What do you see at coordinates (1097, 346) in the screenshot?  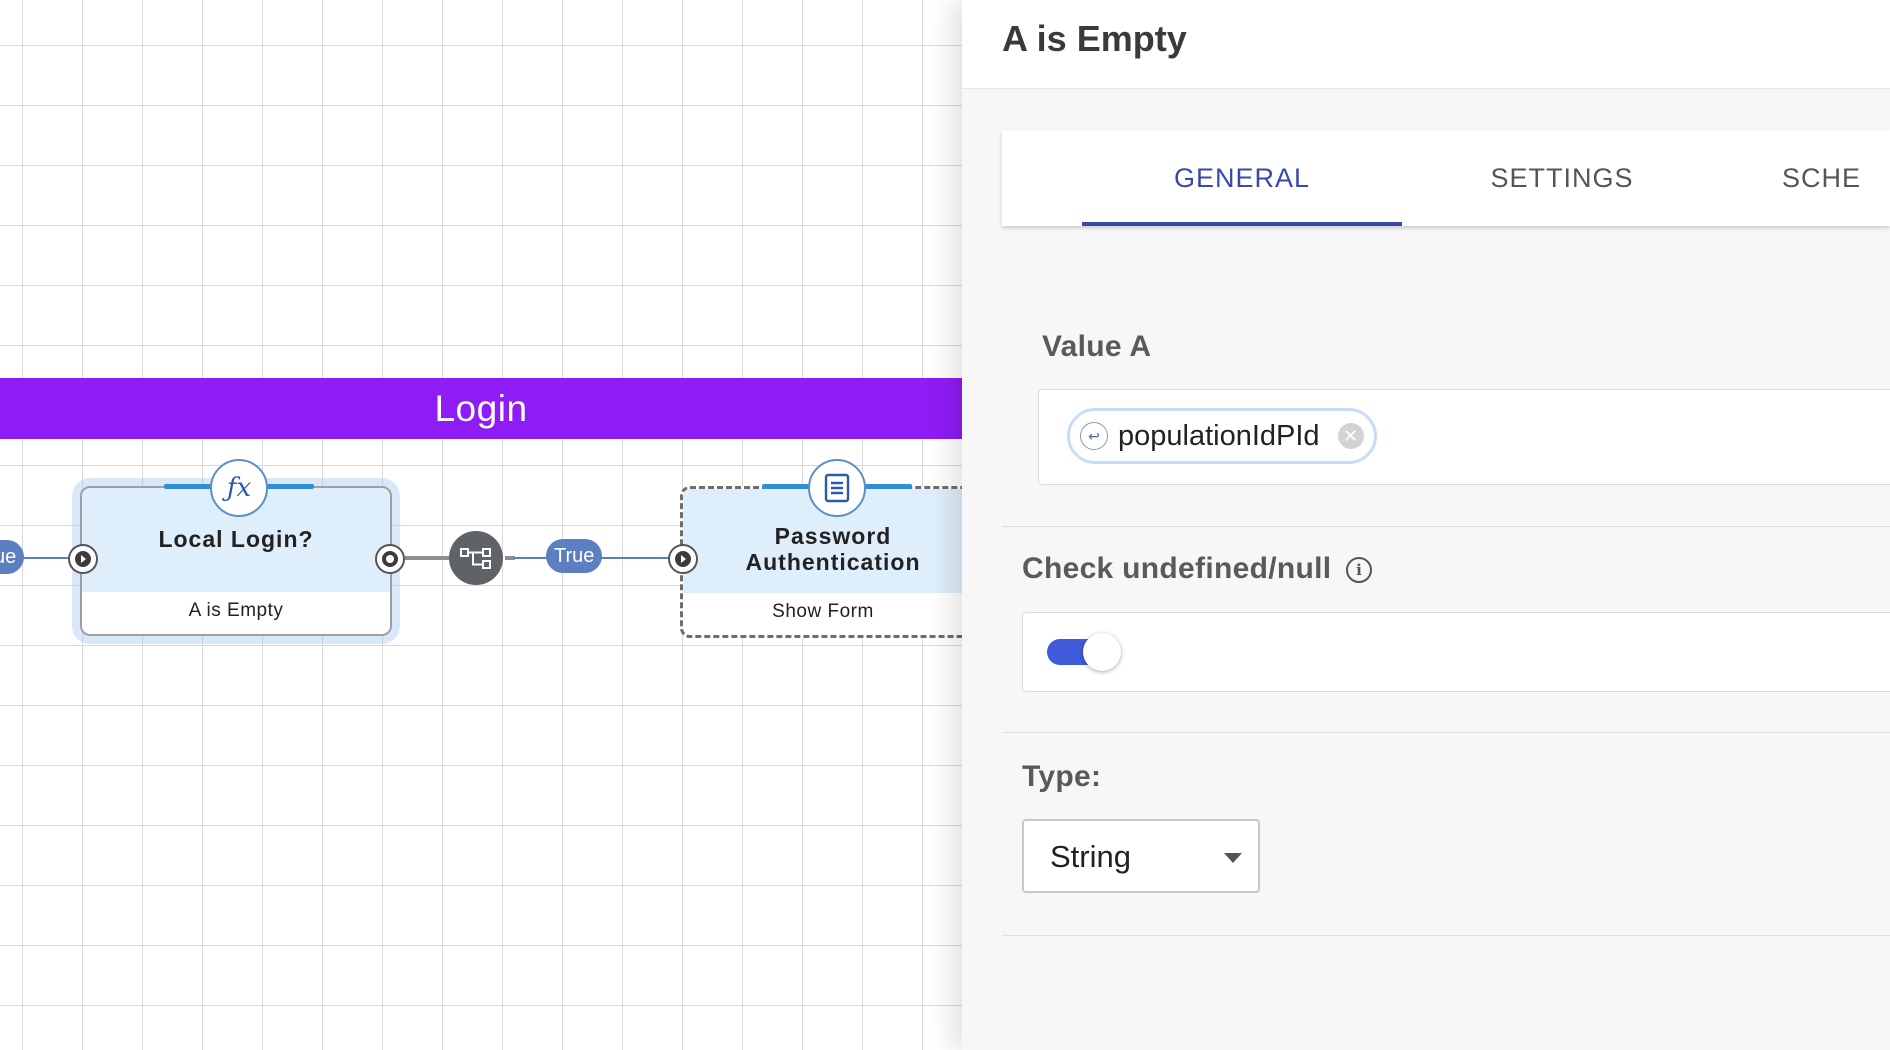 I see `value-a-label: Value A` at bounding box center [1097, 346].